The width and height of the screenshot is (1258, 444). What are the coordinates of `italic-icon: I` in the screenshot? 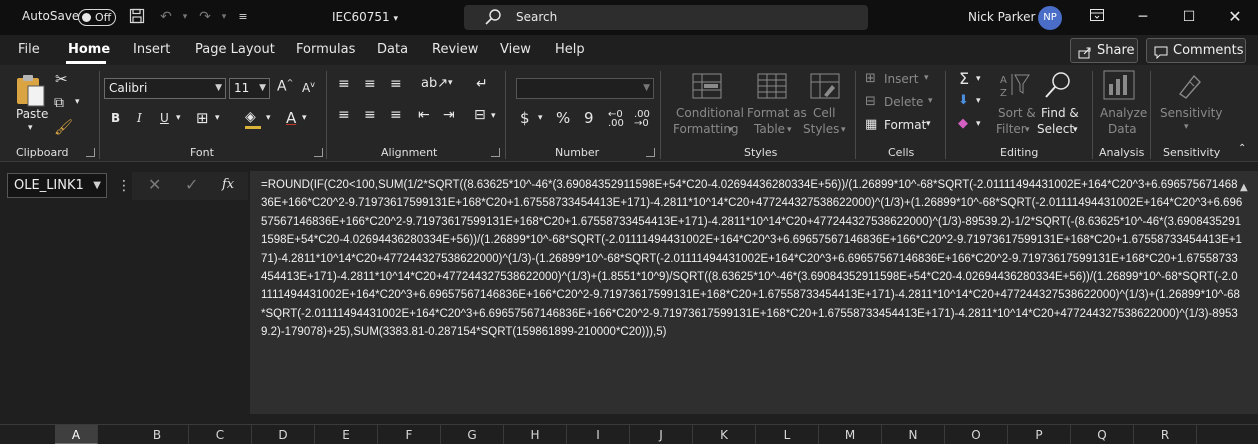 It's located at (139, 118).